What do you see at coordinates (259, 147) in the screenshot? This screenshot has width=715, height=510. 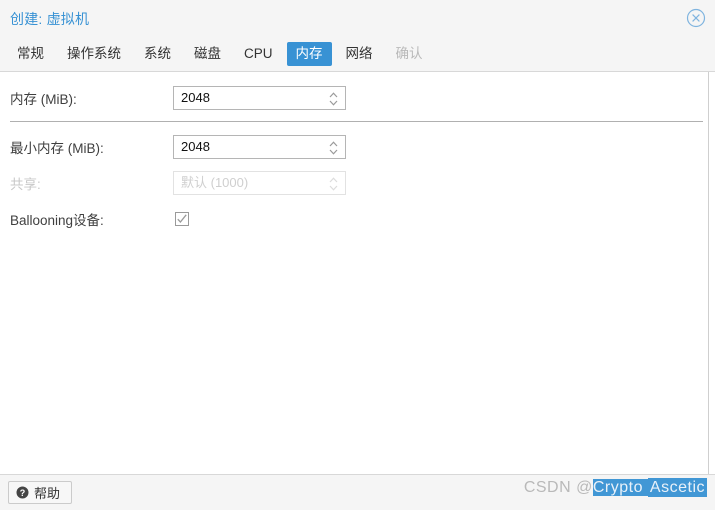 I see `min-memory-input: 2048` at bounding box center [259, 147].